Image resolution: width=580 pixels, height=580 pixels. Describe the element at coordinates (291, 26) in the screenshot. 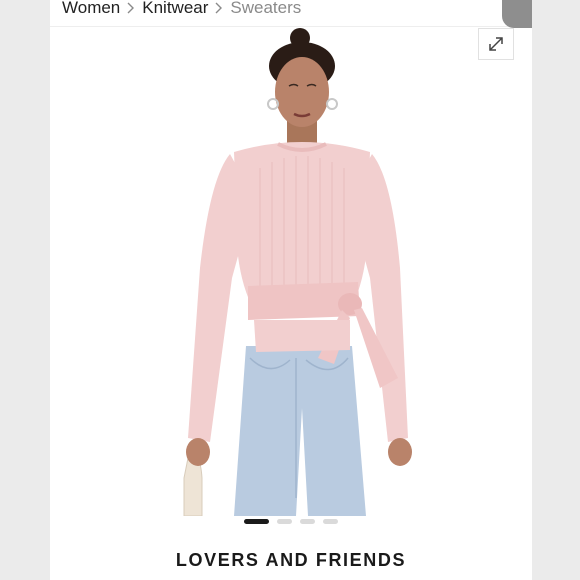

I see `header-divider` at that location.